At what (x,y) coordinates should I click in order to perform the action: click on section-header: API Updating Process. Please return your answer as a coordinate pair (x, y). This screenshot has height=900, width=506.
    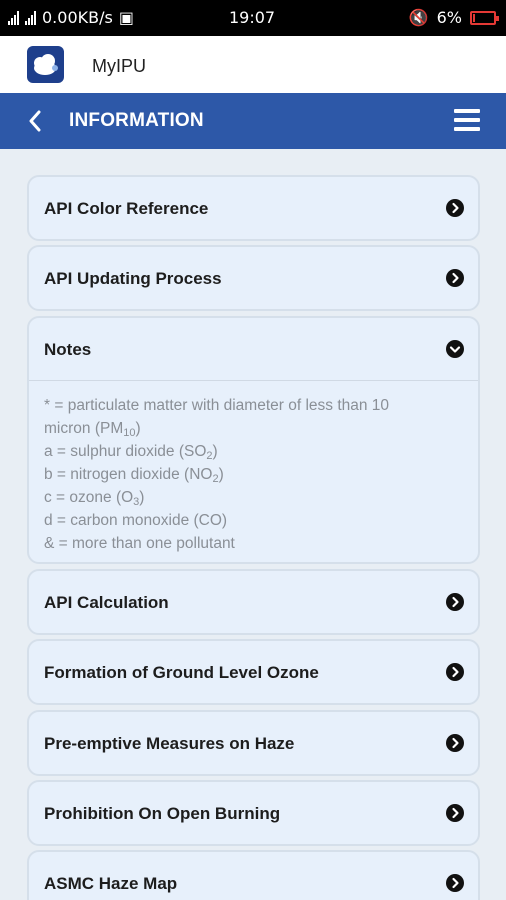
    Looking at the image, I should click on (253, 278).